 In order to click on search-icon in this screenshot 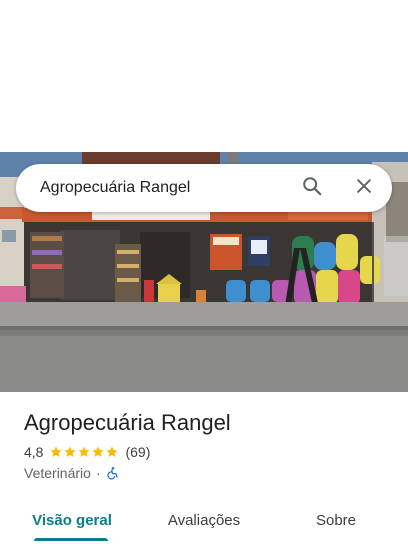, I will do `click(312, 188)`.